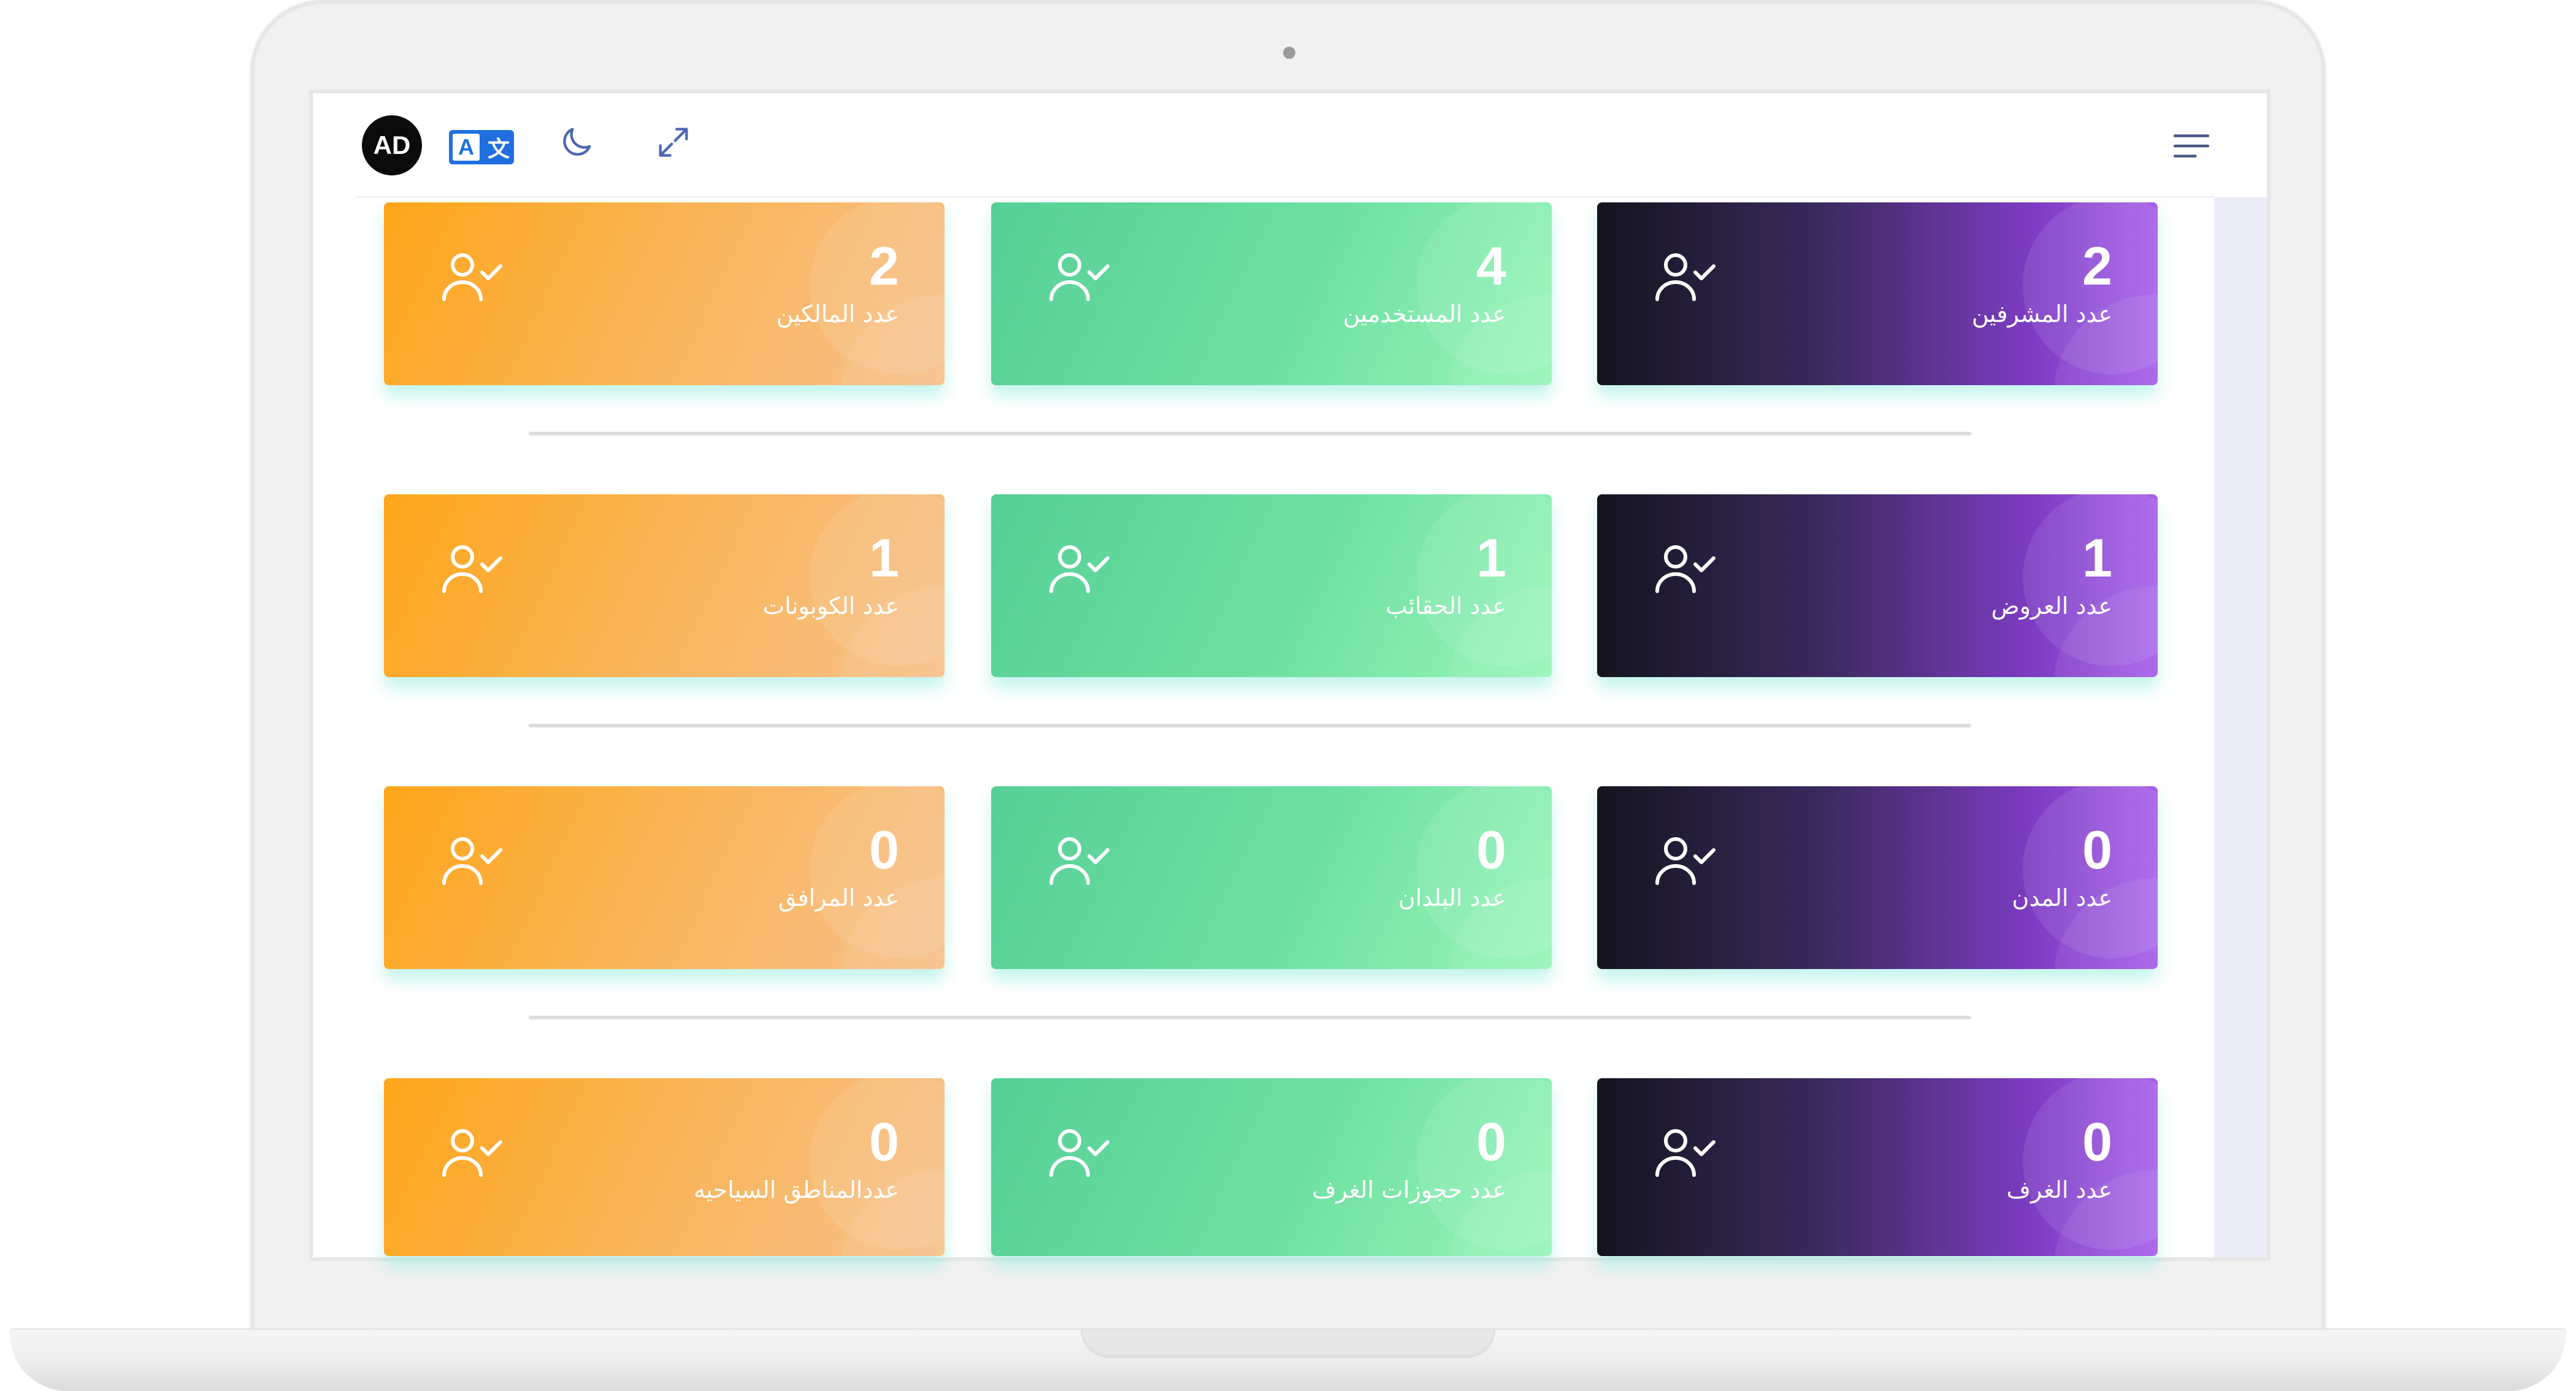 Image resolution: width=2576 pixels, height=1391 pixels. Describe the element at coordinates (1290, 144) in the screenshot. I see `top-navbar: AD A 文` at that location.